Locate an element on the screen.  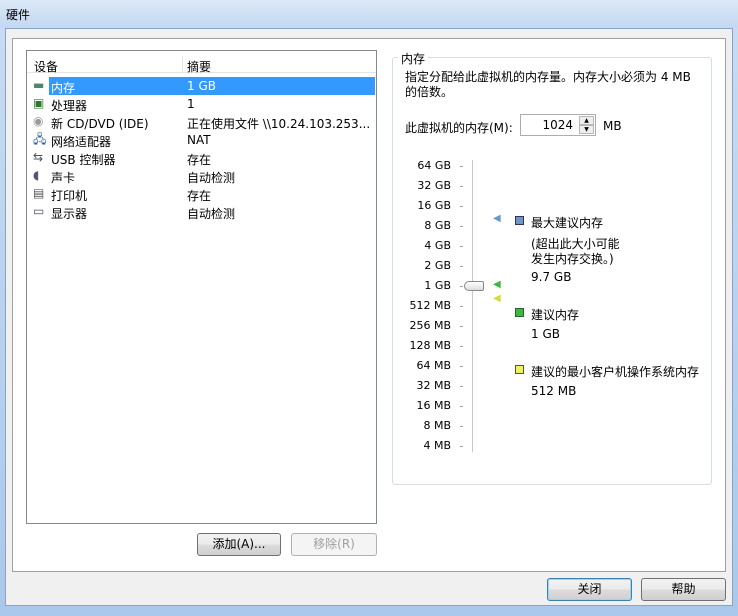
rec-legend-value: 1 GB is located at coordinates (545, 334).